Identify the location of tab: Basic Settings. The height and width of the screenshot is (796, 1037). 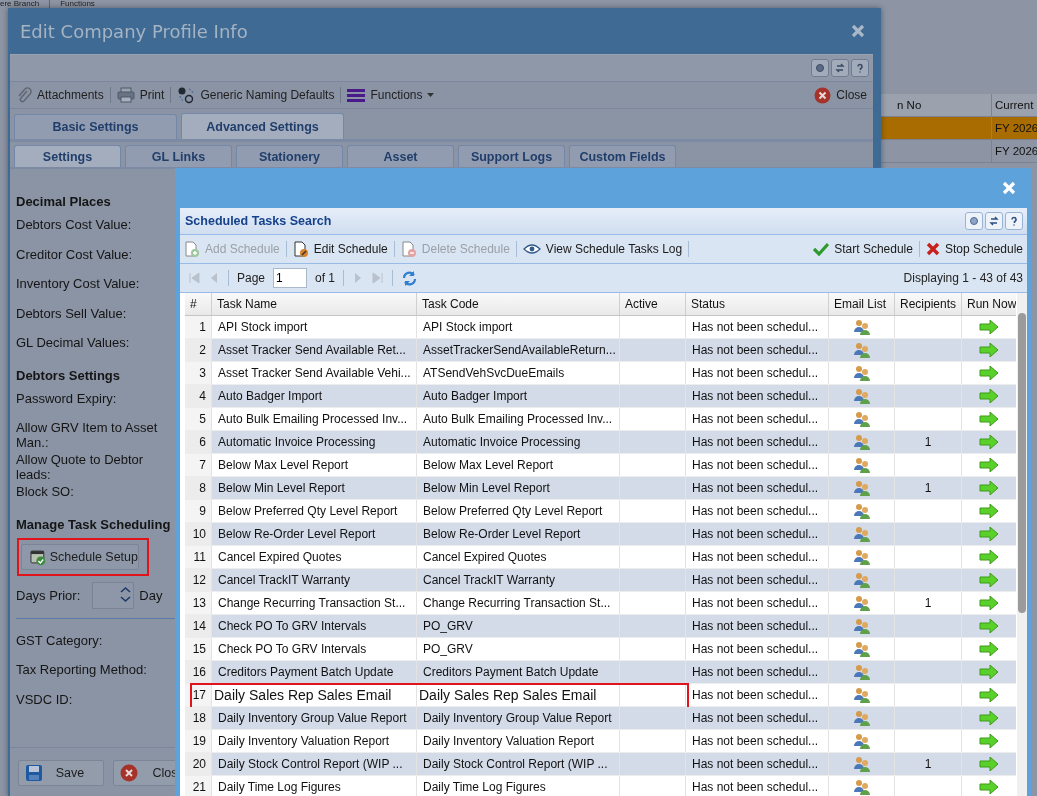
(95, 126).